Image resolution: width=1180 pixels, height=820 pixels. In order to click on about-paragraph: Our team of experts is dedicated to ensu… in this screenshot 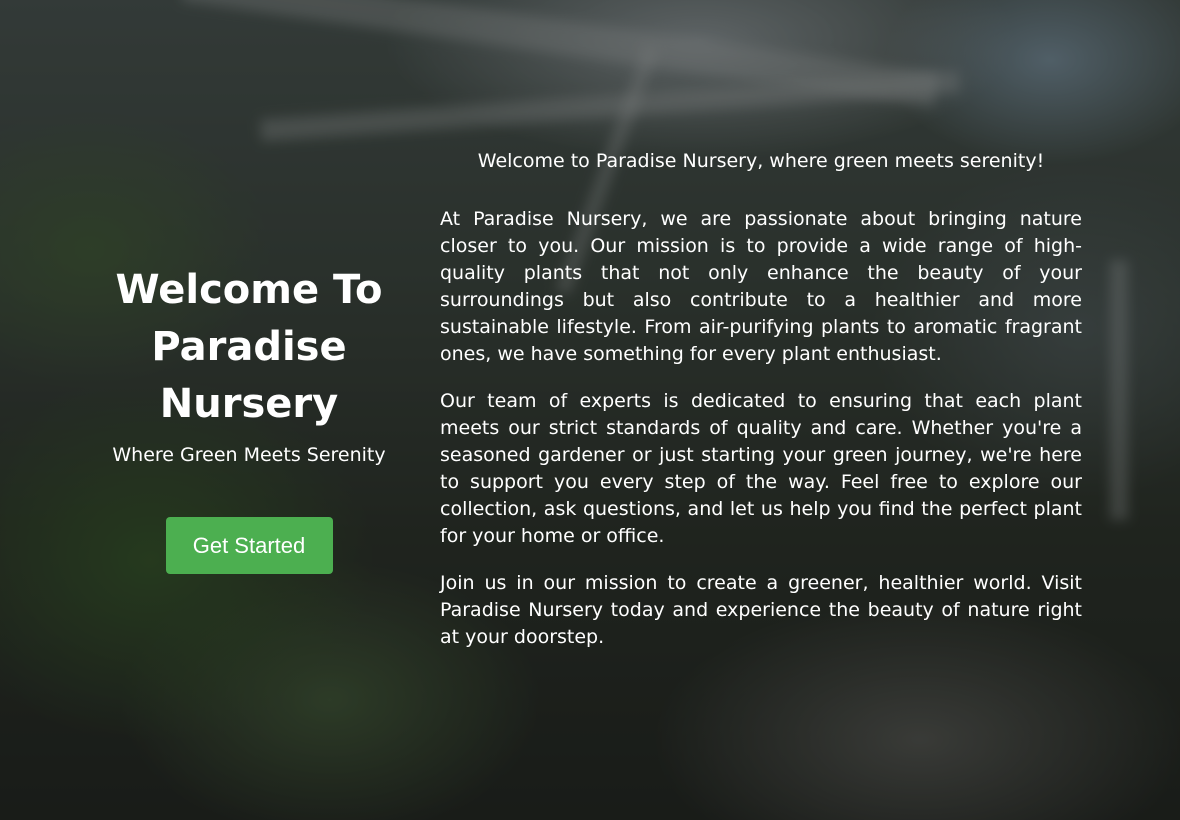, I will do `click(761, 468)`.